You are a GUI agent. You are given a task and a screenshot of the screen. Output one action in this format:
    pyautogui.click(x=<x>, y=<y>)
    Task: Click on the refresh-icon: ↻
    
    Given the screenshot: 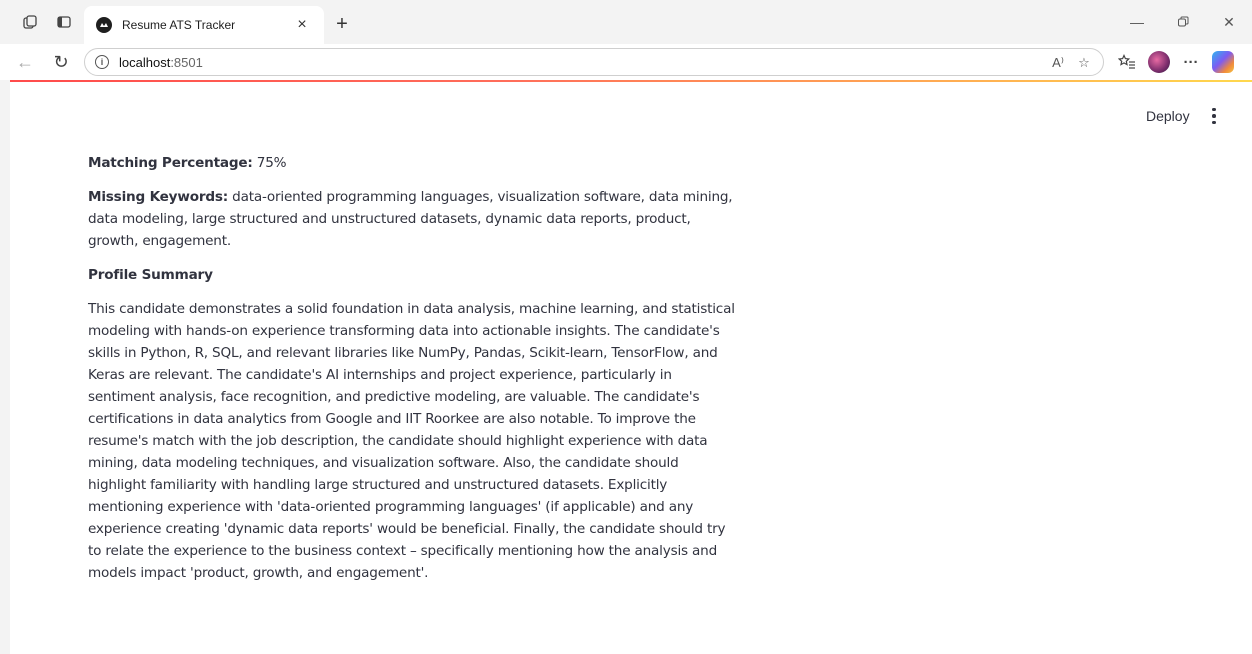 What is the action you would take?
    pyautogui.click(x=61, y=62)
    